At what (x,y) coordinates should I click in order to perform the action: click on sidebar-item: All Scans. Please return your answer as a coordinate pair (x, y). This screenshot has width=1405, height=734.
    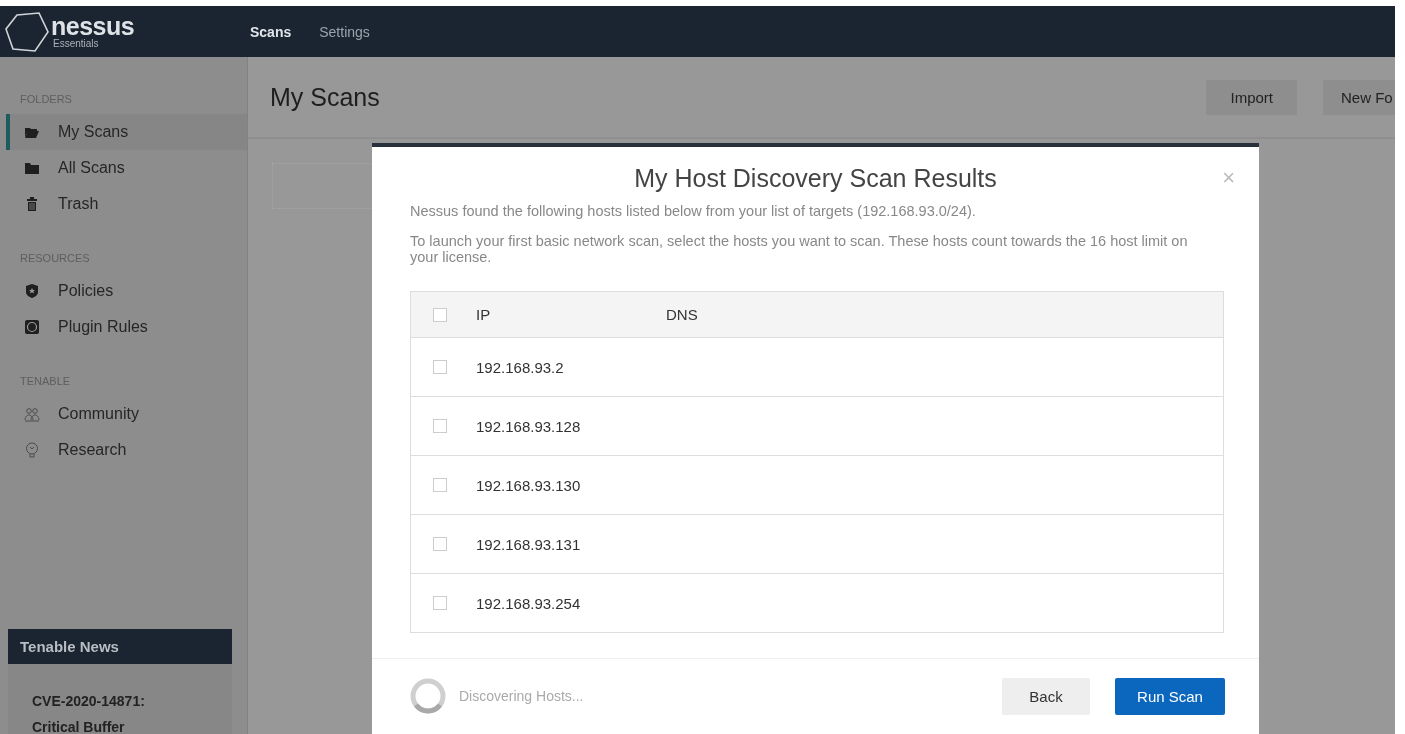
    Looking at the image, I should click on (126, 168).